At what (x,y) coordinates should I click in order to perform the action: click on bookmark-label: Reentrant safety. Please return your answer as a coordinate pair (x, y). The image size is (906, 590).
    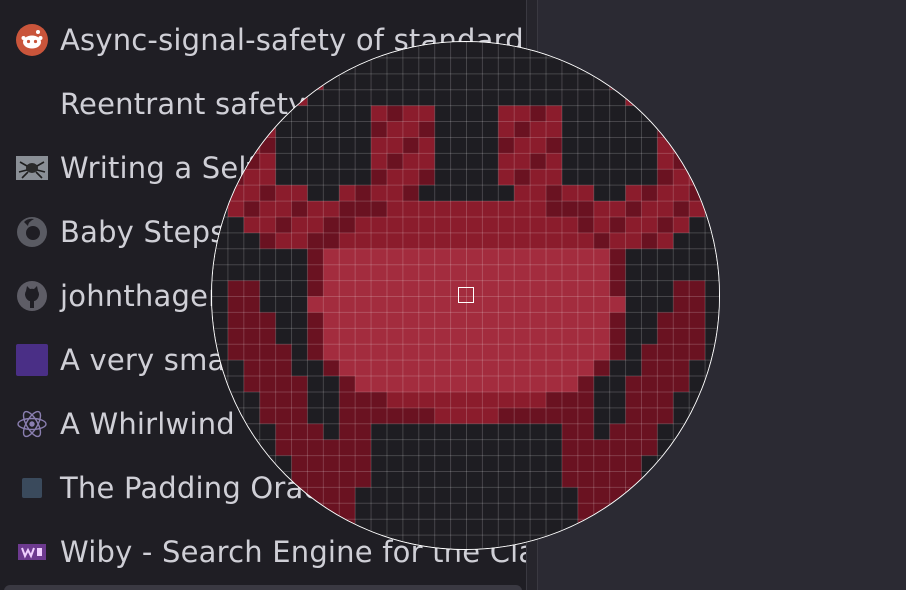
    Looking at the image, I should click on (183, 104).